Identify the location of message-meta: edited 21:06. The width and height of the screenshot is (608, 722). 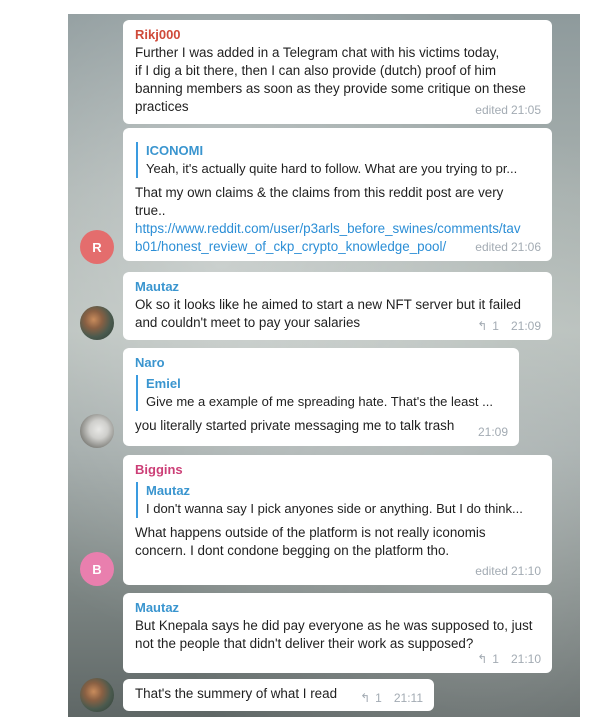
(508, 247).